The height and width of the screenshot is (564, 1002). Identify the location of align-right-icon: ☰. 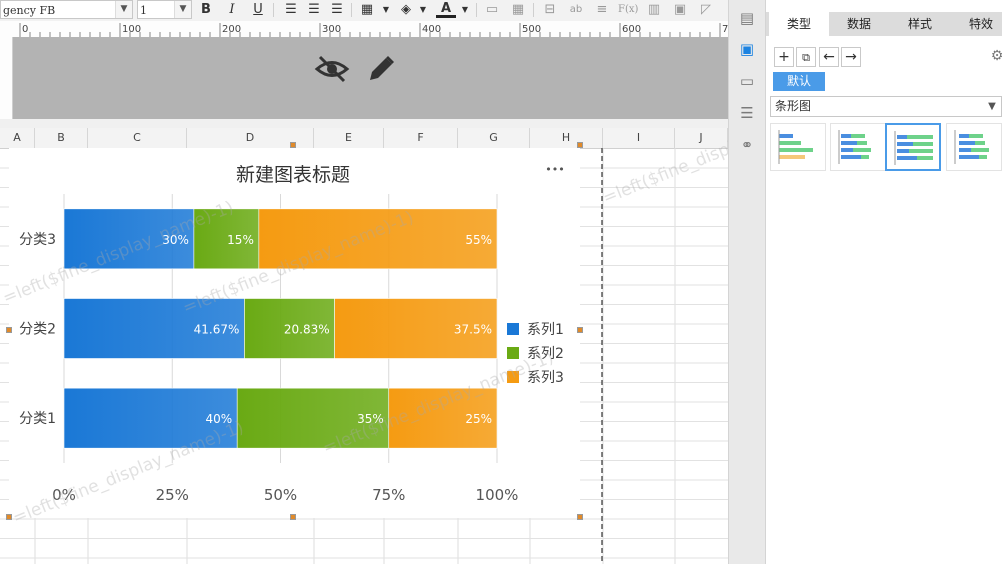
(337, 10).